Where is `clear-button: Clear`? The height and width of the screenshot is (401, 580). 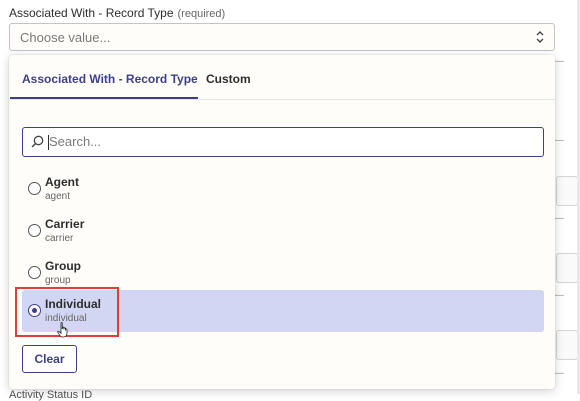
clear-button: Clear is located at coordinates (49, 359).